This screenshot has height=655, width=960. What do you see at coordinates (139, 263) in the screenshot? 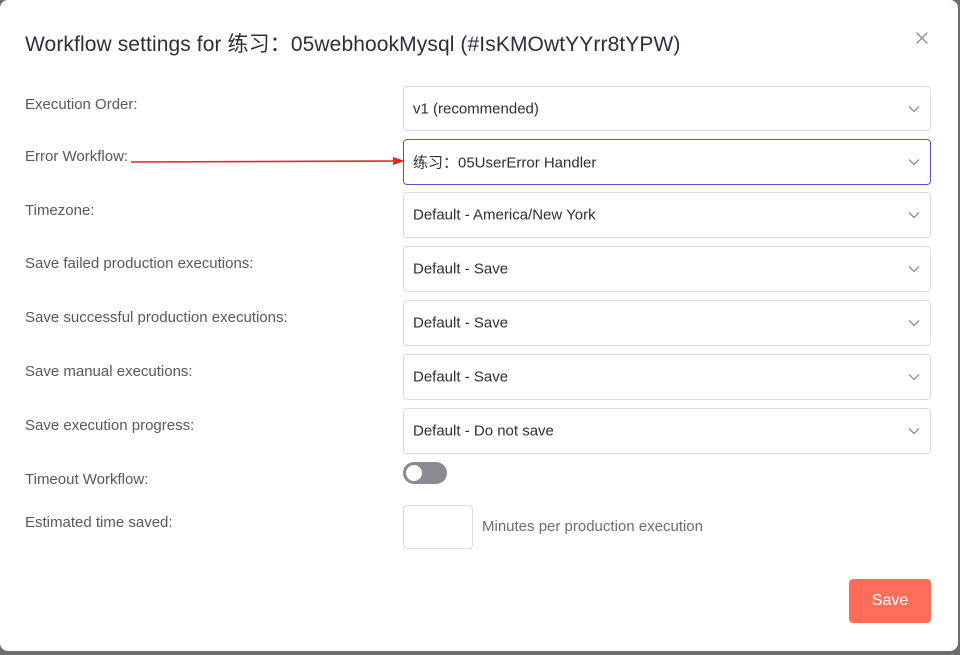
I see `save-failed-label: Save failed production executions:` at bounding box center [139, 263].